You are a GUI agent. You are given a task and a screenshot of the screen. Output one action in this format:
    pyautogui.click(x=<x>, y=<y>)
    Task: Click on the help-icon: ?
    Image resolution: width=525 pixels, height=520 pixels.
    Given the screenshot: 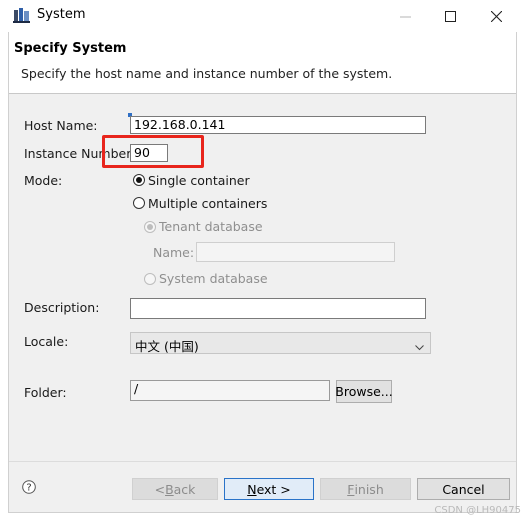 What is the action you would take?
    pyautogui.click(x=29, y=487)
    